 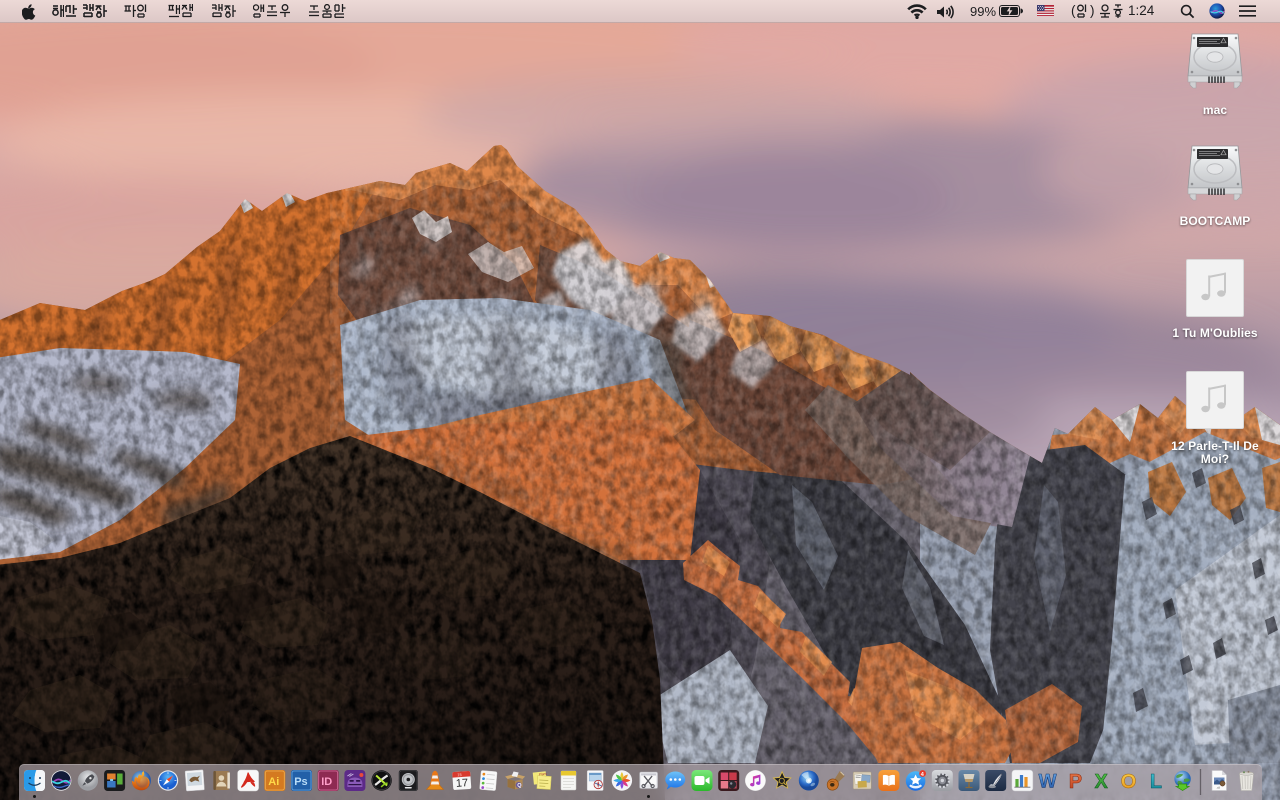 What do you see at coordinates (1218, 788) in the screenshot?
I see `svg-text: .rtf` at bounding box center [1218, 788].